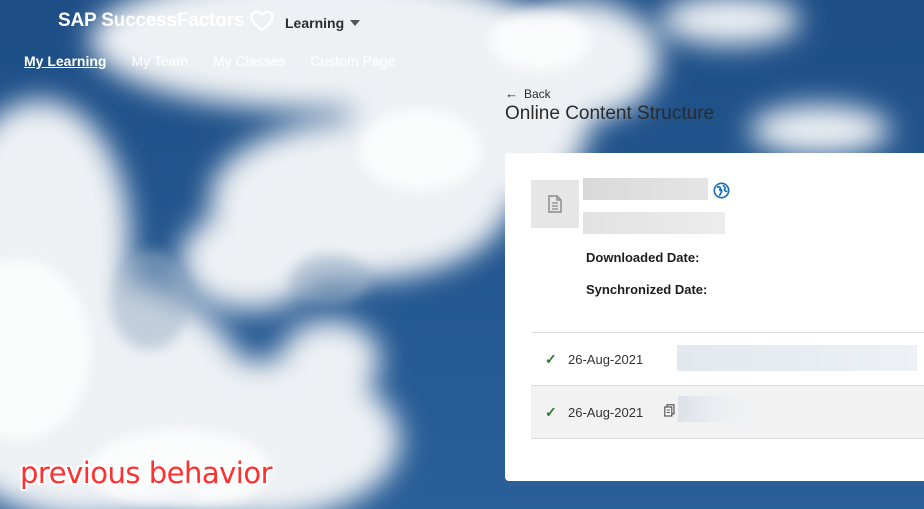 The image size is (924, 509). I want to click on nav-my-team: My Team, so click(159, 61).